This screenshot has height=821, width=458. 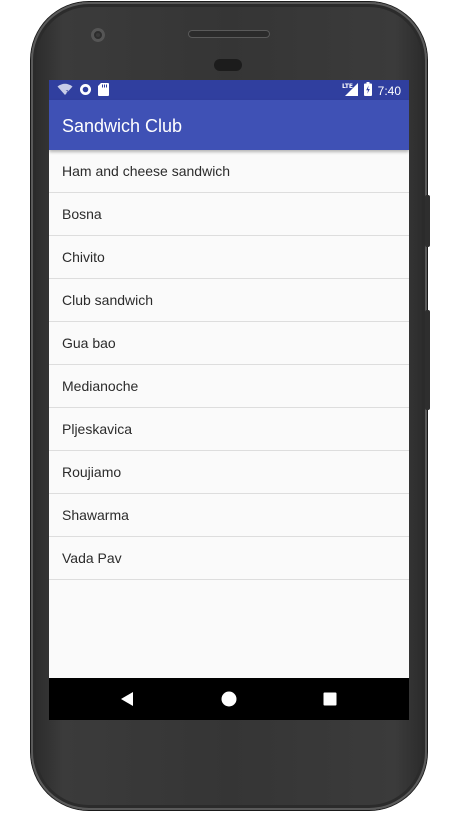 What do you see at coordinates (427, 221) in the screenshot?
I see `power-button` at bounding box center [427, 221].